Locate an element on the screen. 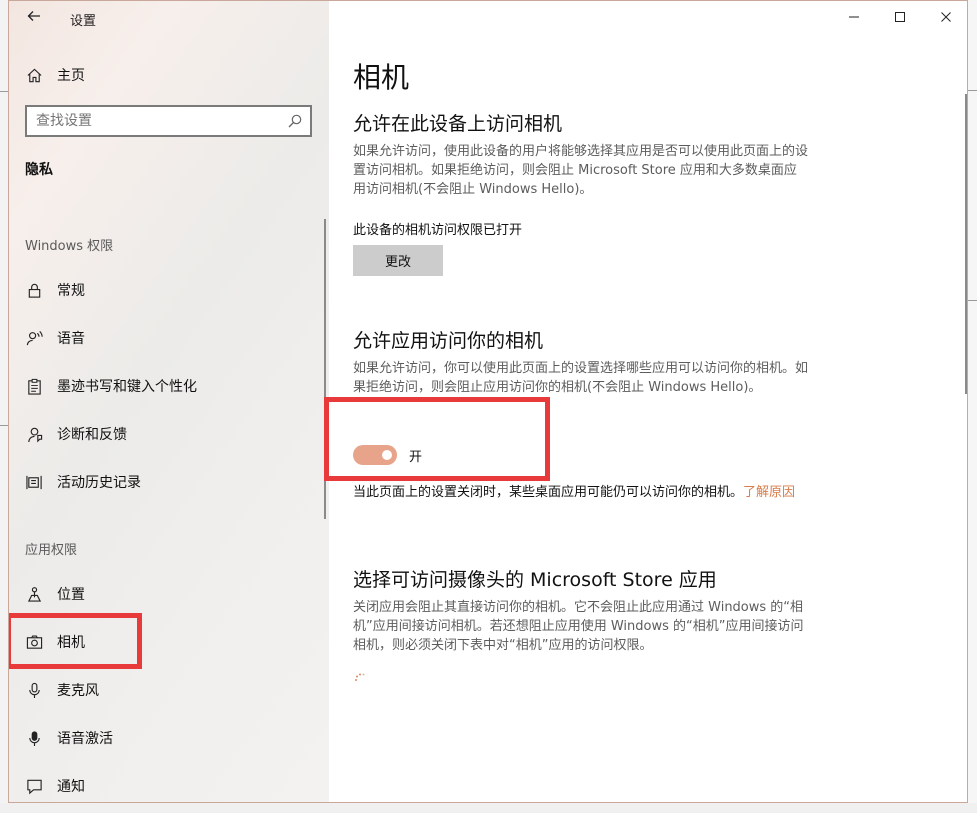 The width and height of the screenshot is (977, 813). minimize-icon is located at coordinates (854, 17).